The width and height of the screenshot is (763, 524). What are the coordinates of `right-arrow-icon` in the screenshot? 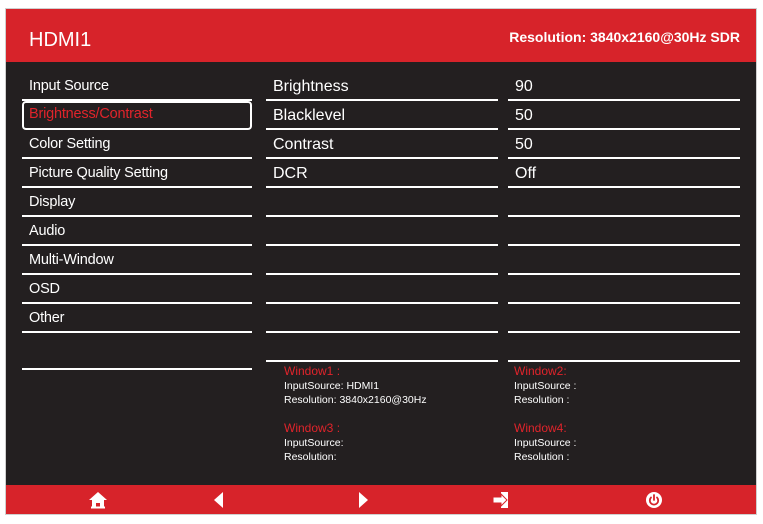 It's located at (363, 499).